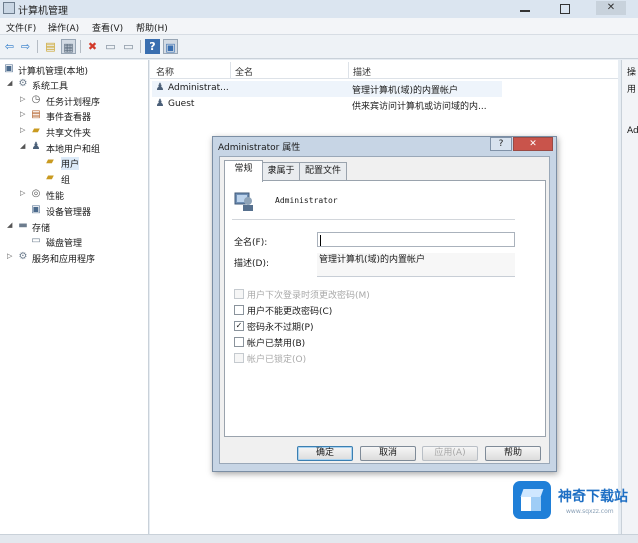 The height and width of the screenshot is (543, 638). Describe the element at coordinates (36, 130) in the screenshot. I see `shared-folder-icon: ▰` at that location.